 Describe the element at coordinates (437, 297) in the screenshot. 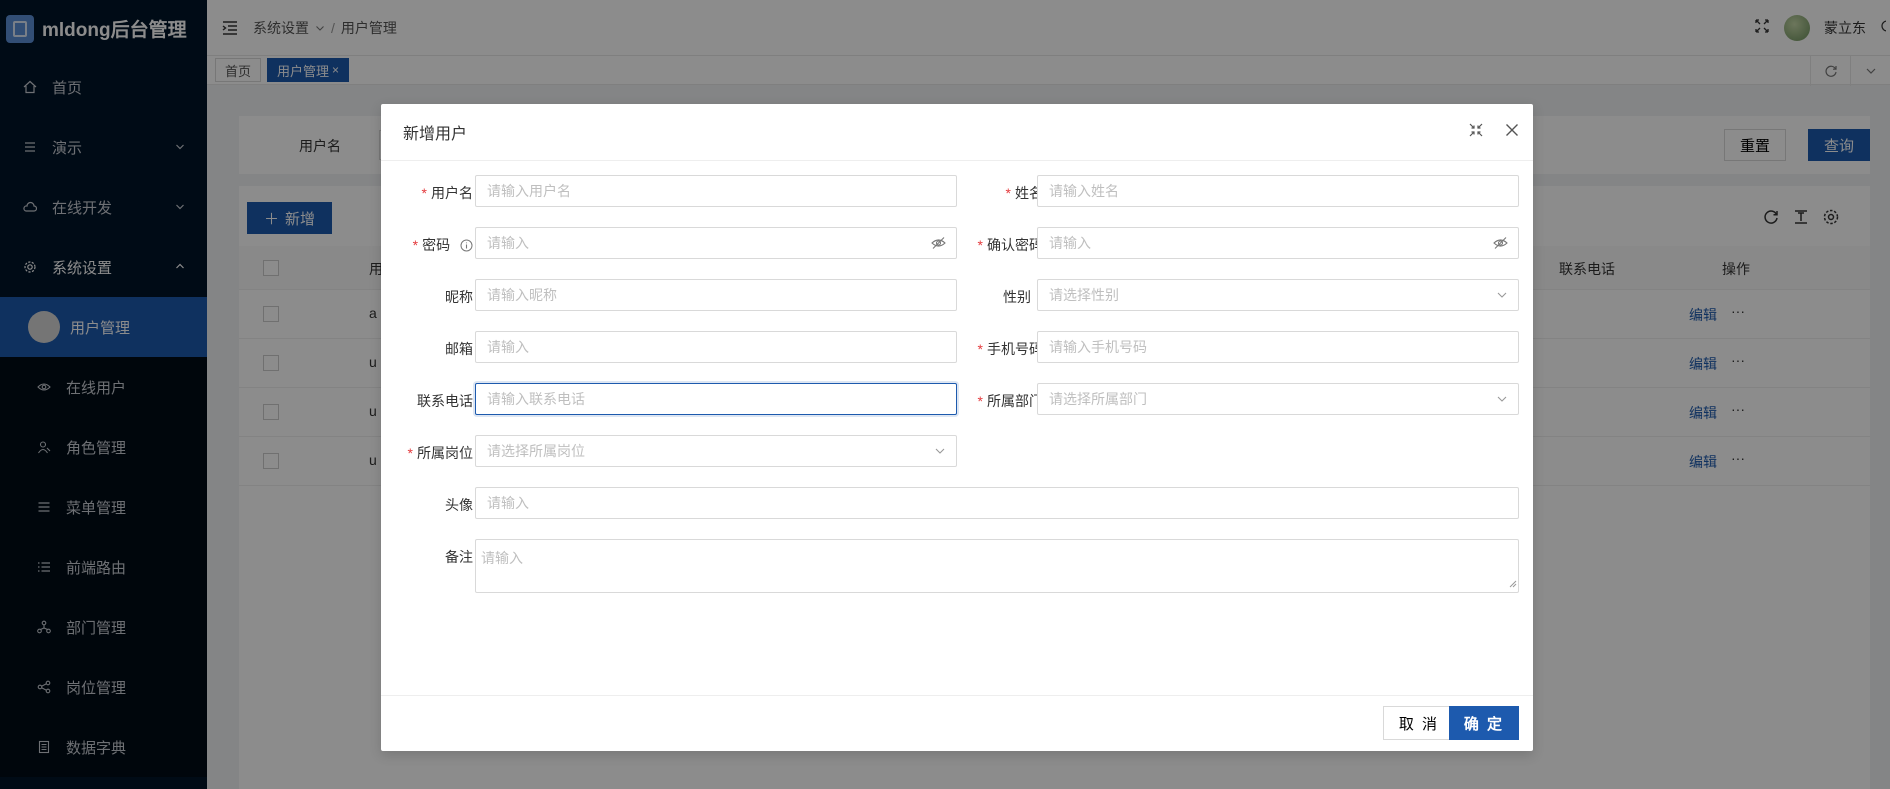

I see `nickname-label: 昵称` at that location.